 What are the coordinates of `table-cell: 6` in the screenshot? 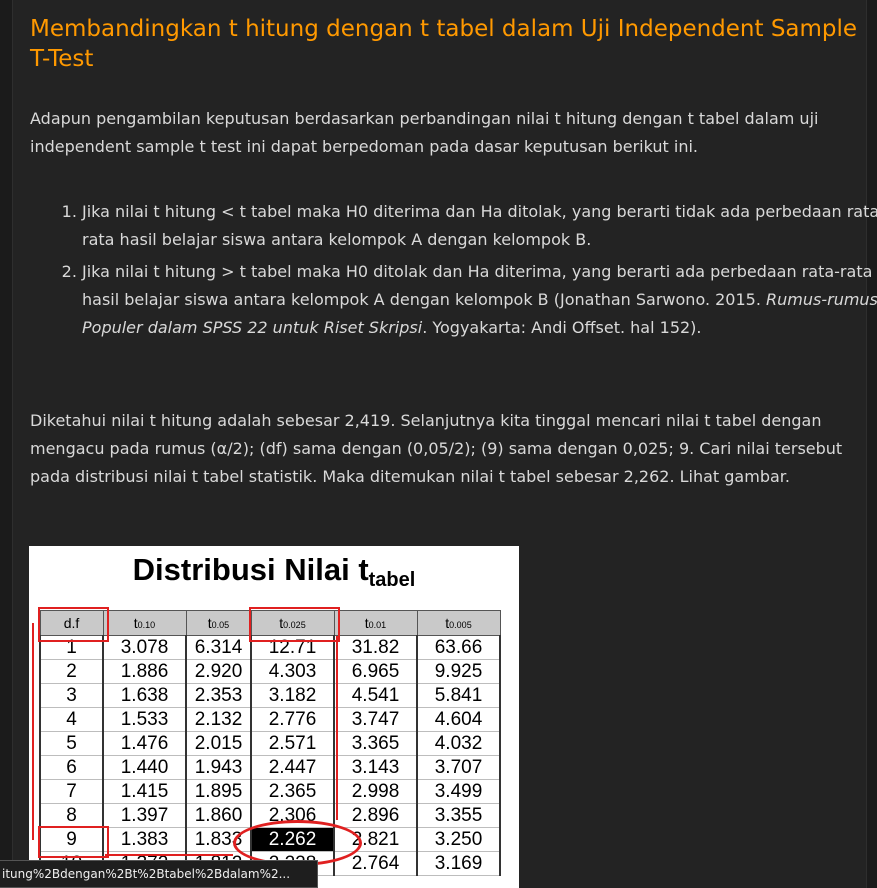 It's located at (71, 767).